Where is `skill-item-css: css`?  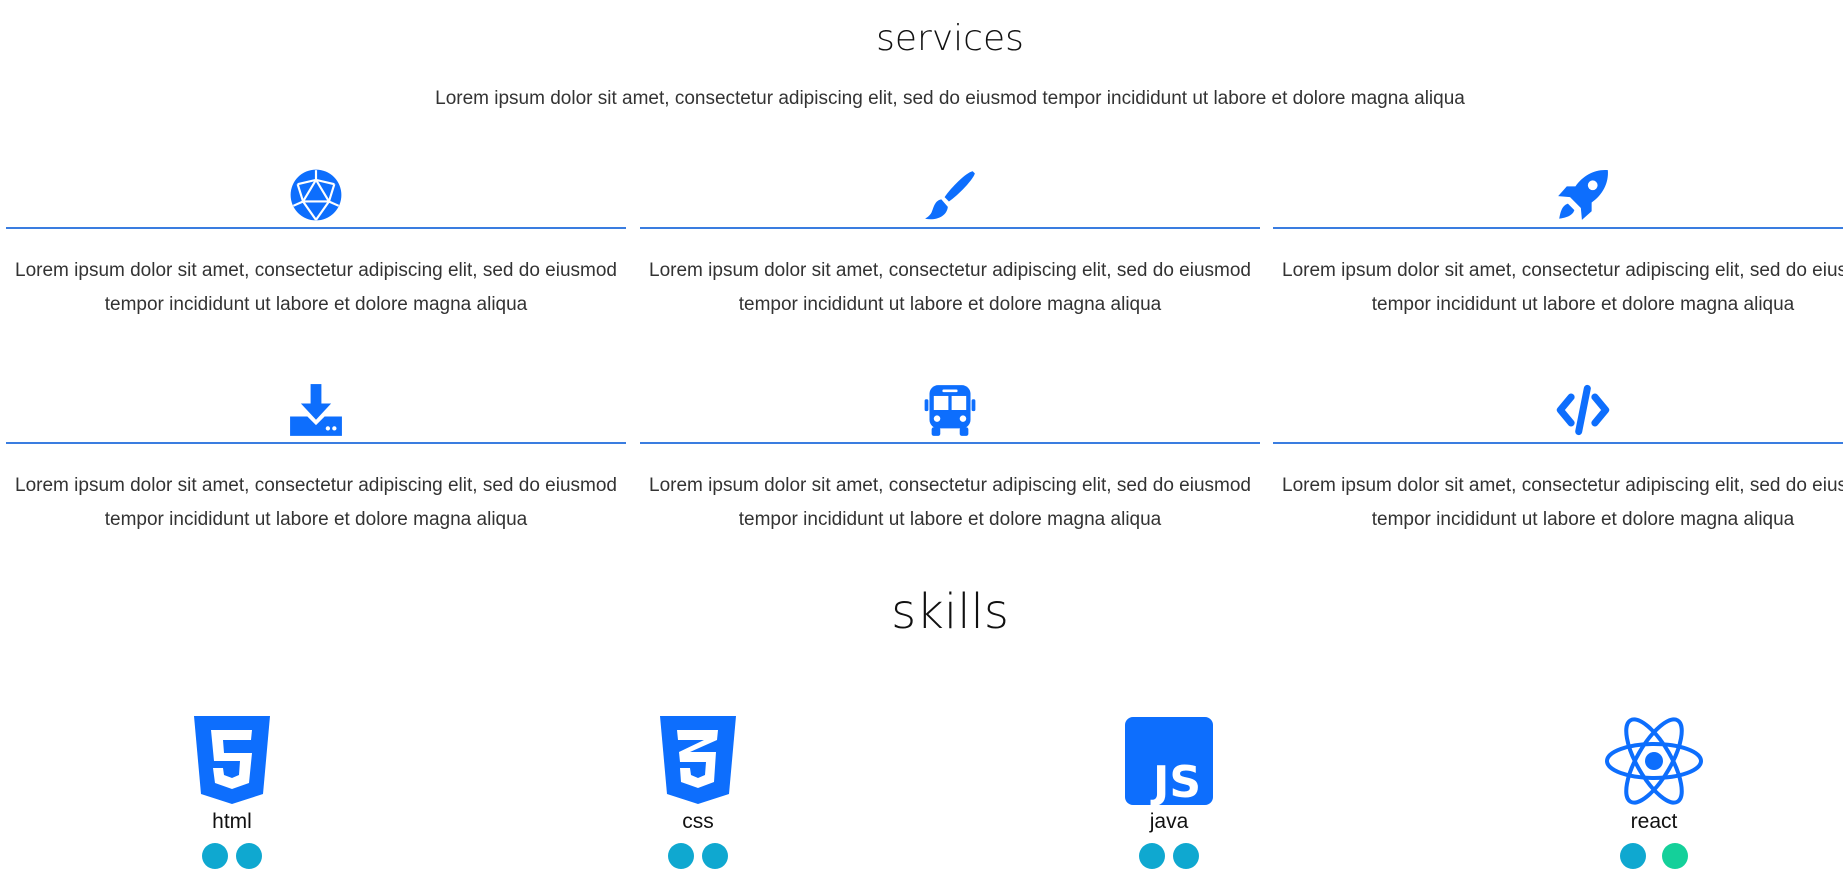
skill-item-css: css is located at coordinates (698, 801).